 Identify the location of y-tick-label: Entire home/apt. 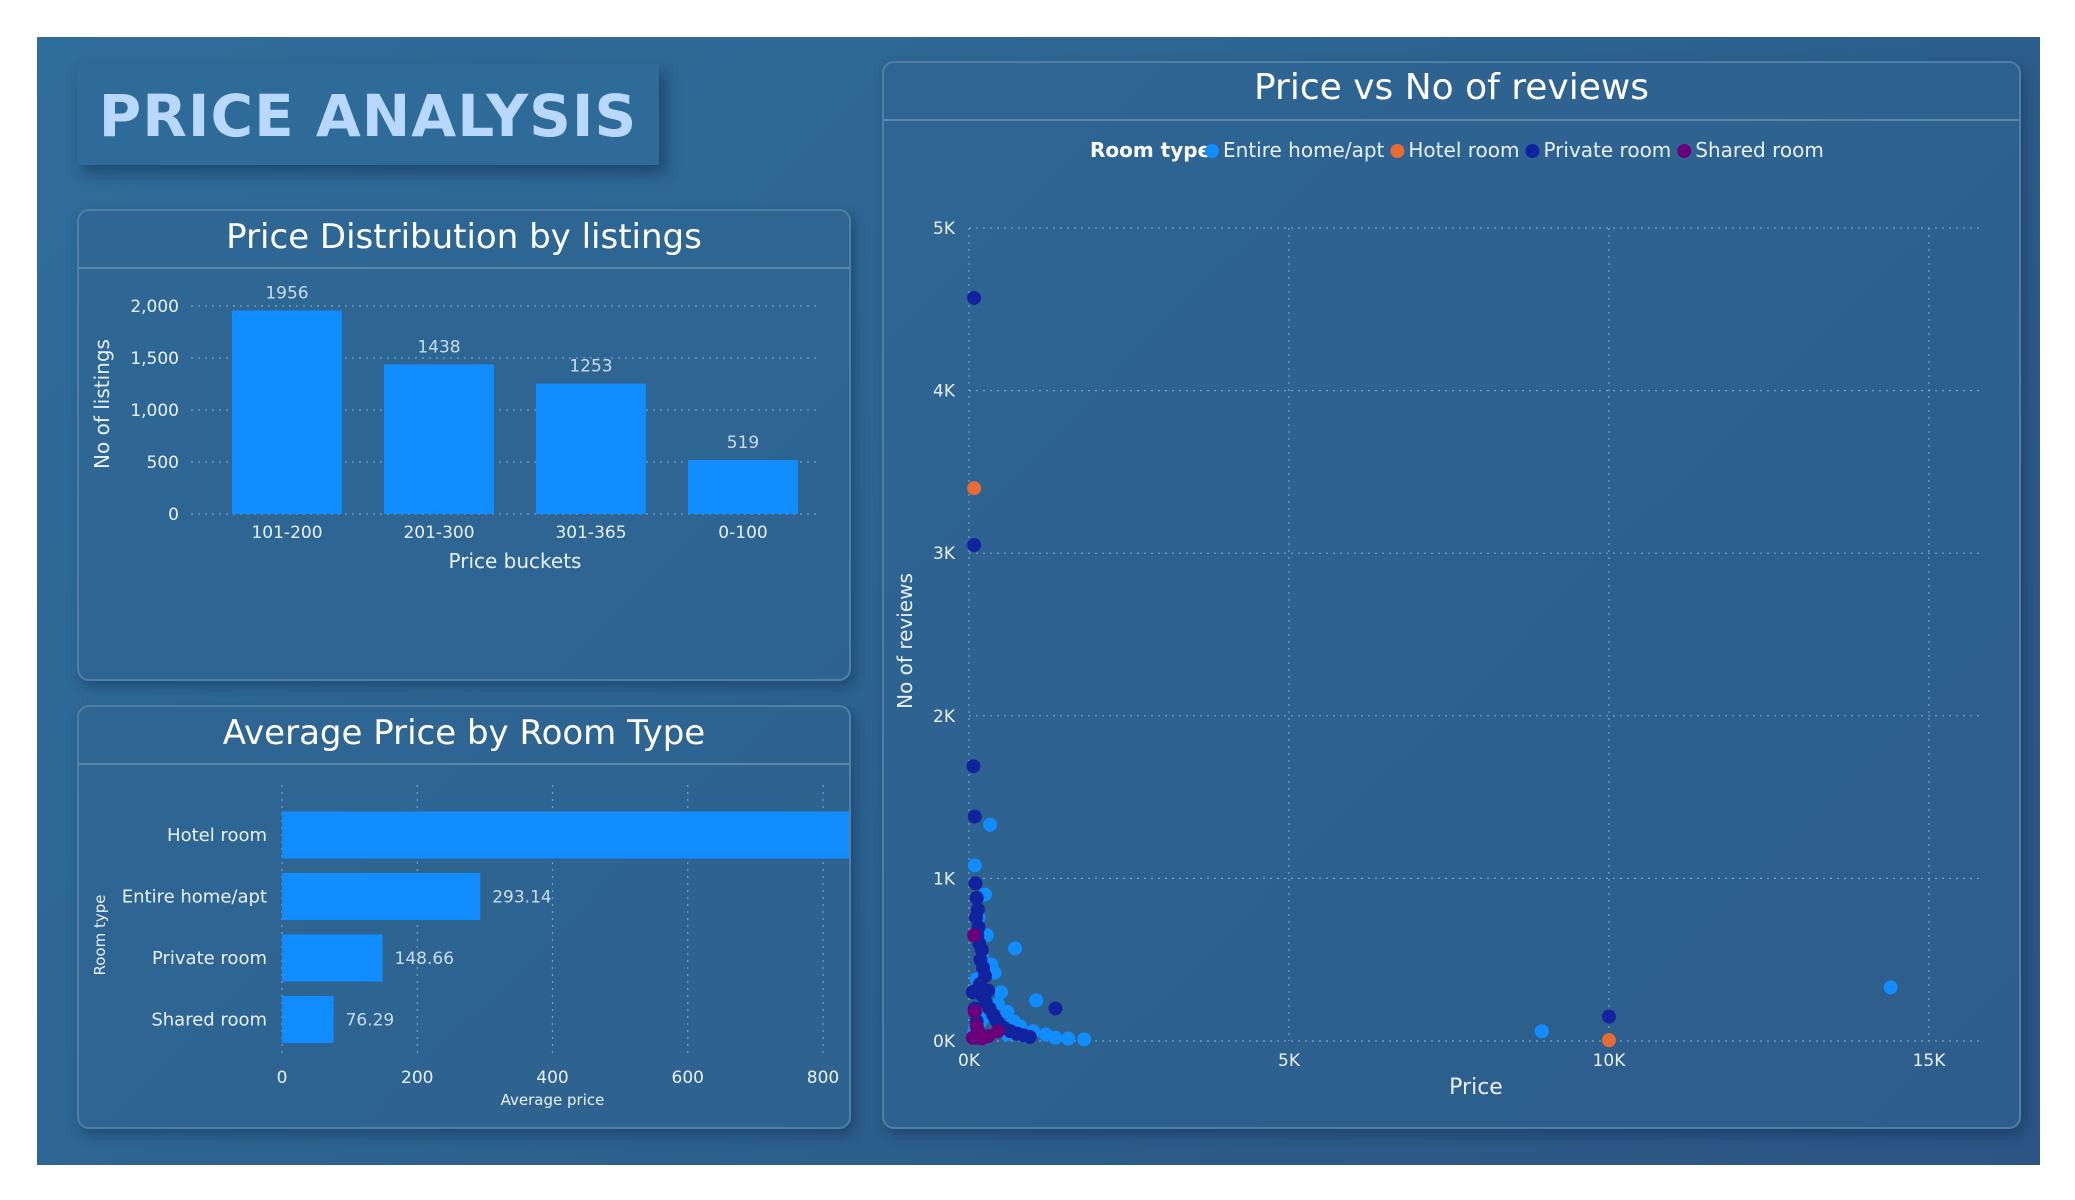
(194, 897).